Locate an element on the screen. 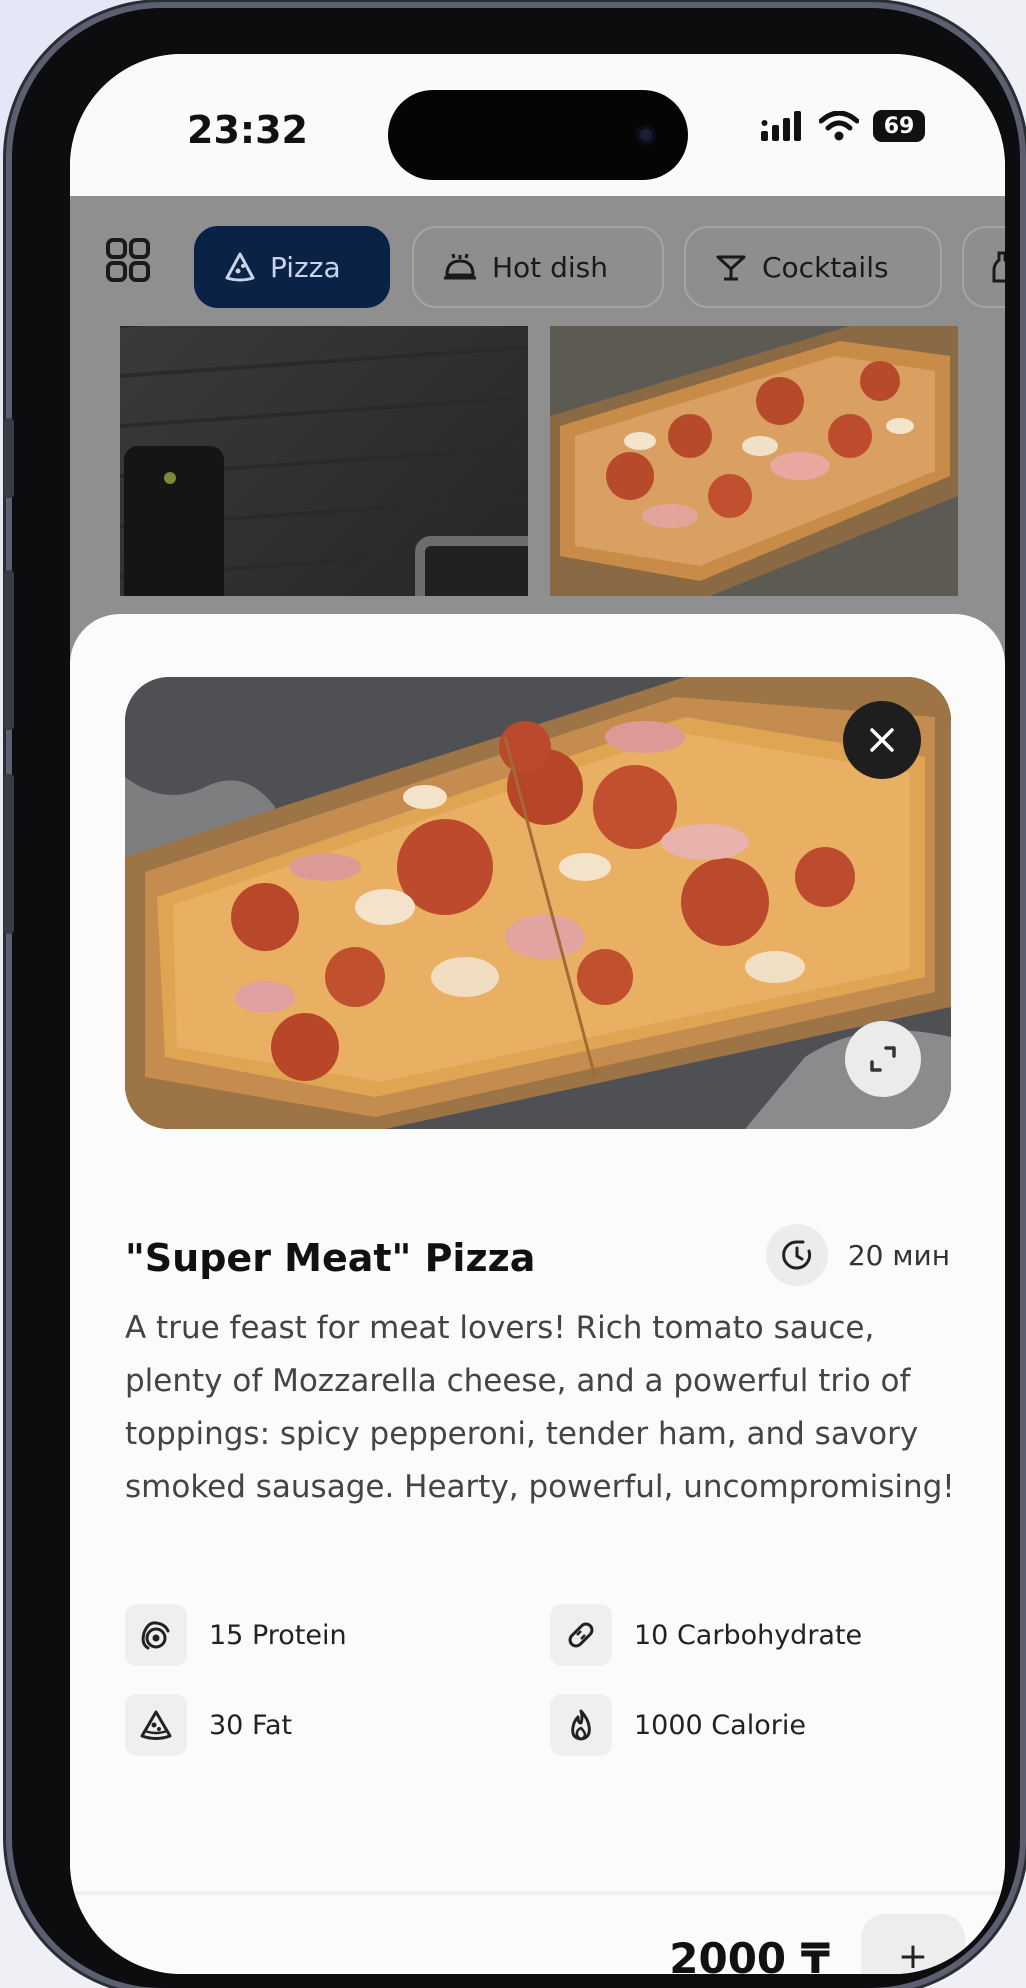  battery-indicator: 69 is located at coordinates (899, 126).